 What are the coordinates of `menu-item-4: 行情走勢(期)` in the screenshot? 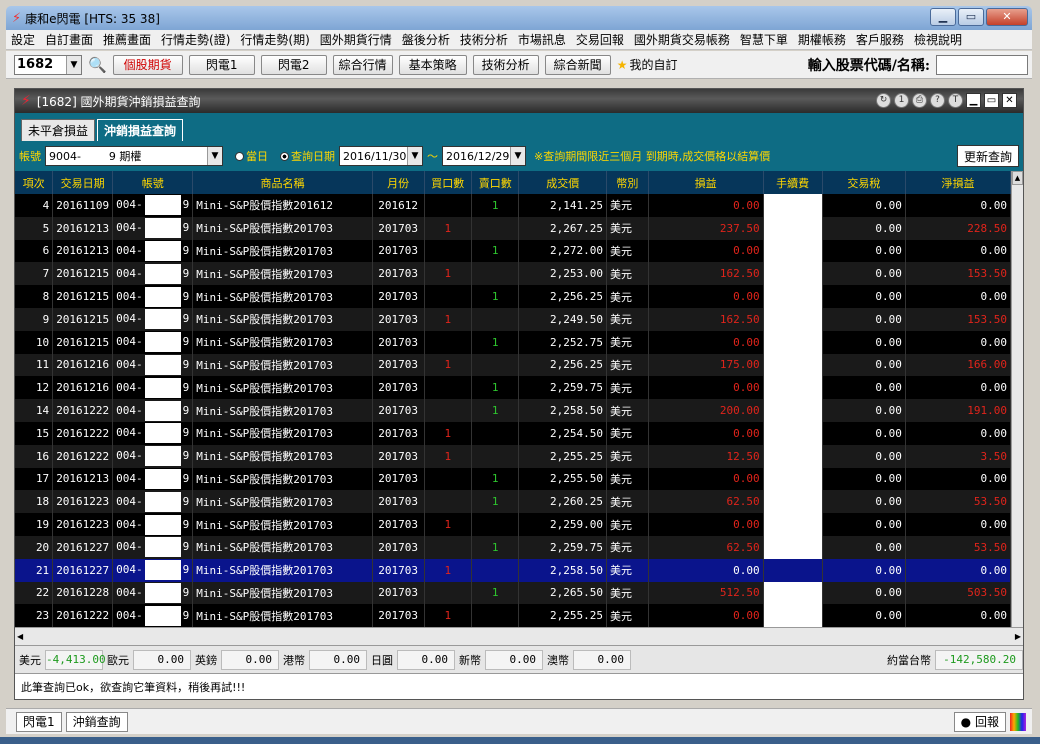 It's located at (274, 39).